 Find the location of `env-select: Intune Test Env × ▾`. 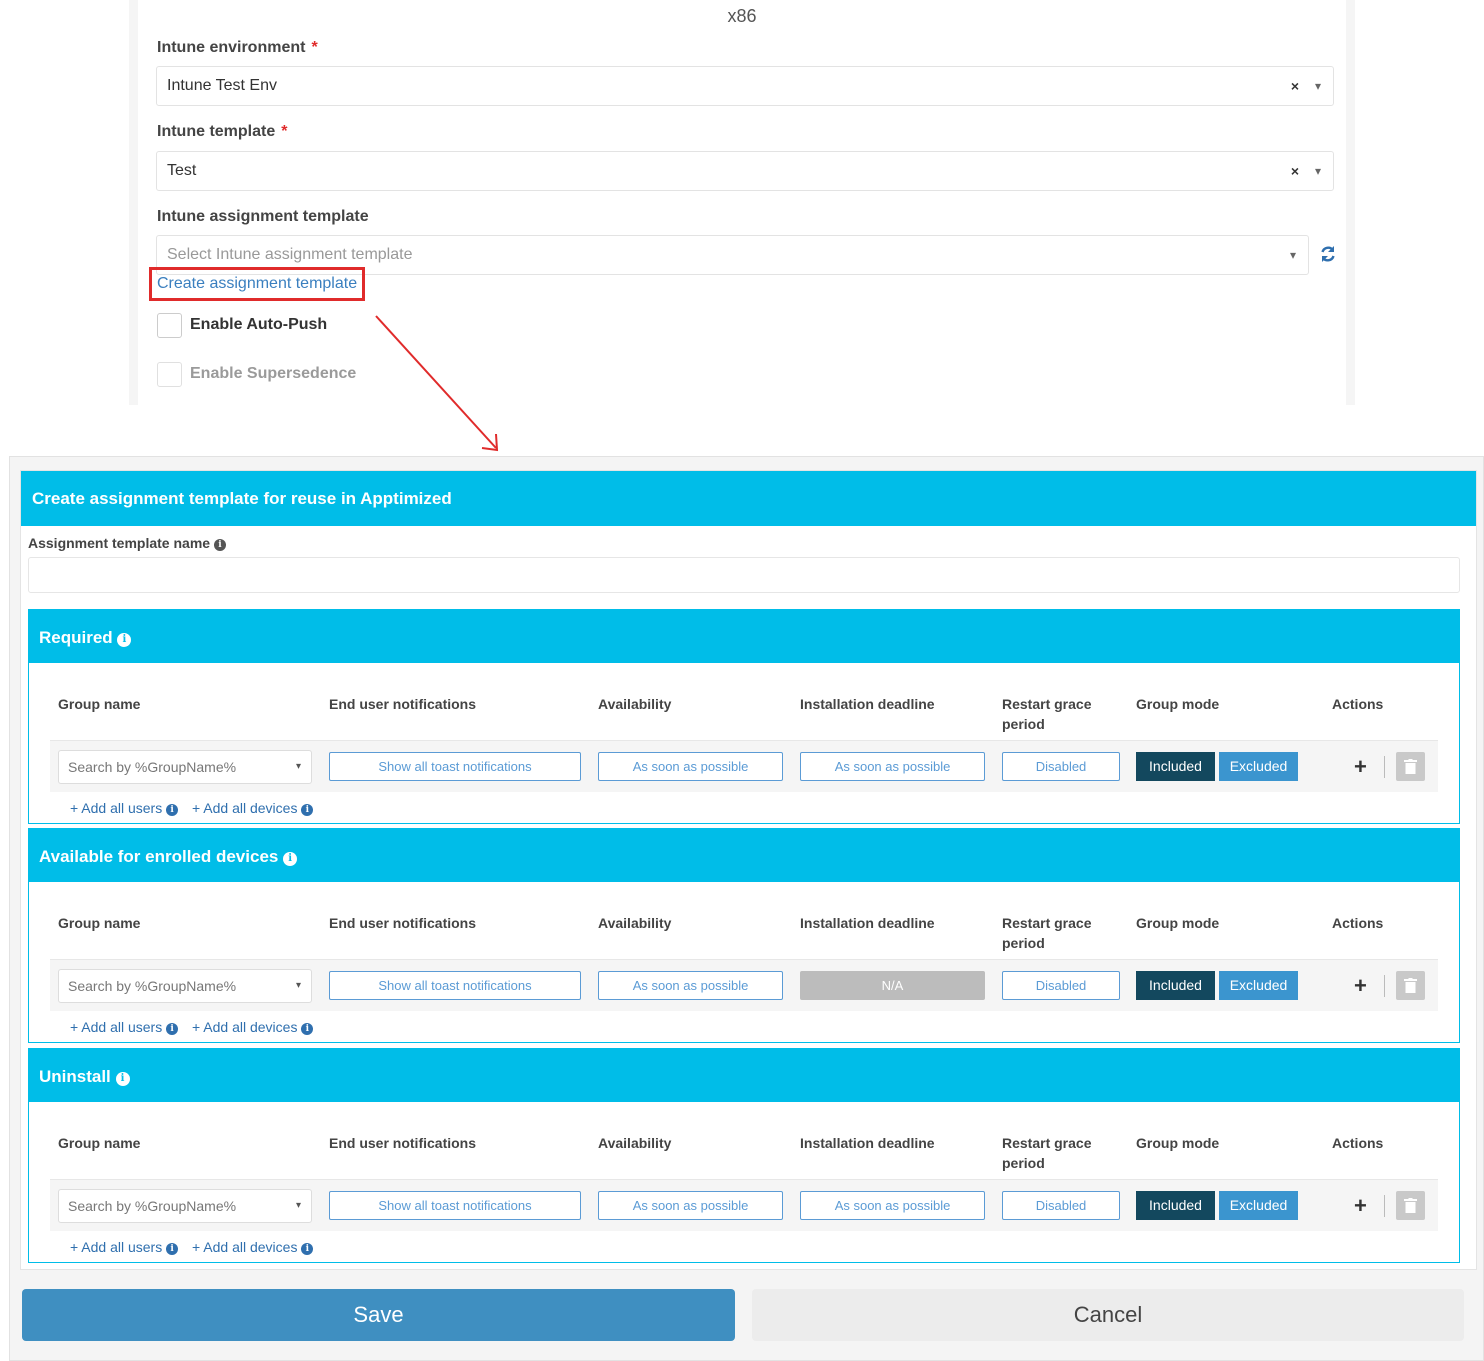

env-select: Intune Test Env × ▾ is located at coordinates (745, 86).